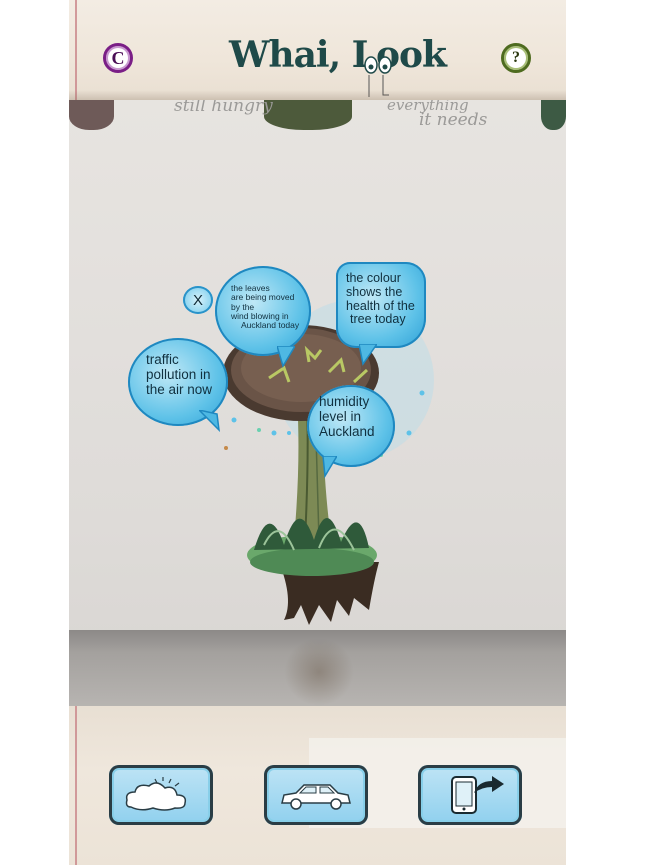 Image resolution: width=646 pixels, height=865 pixels. I want to click on humidity-info-bubble: humidity level in Auckland, so click(351, 426).